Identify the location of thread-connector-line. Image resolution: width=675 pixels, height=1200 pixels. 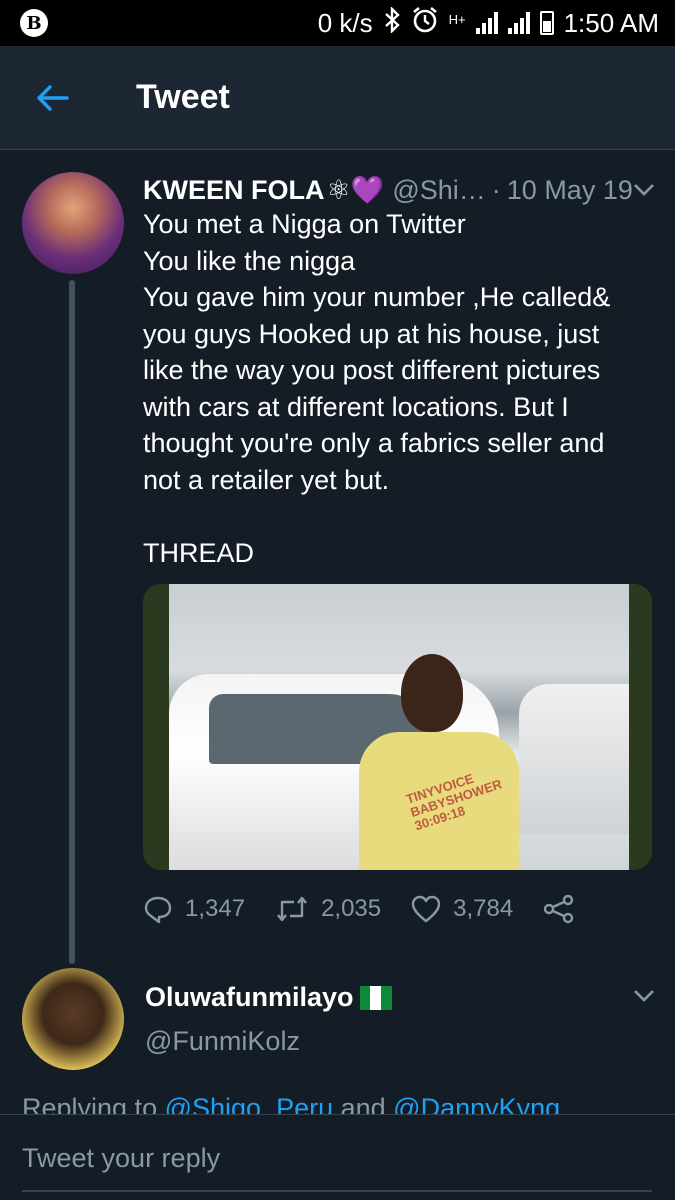
(72, 622).